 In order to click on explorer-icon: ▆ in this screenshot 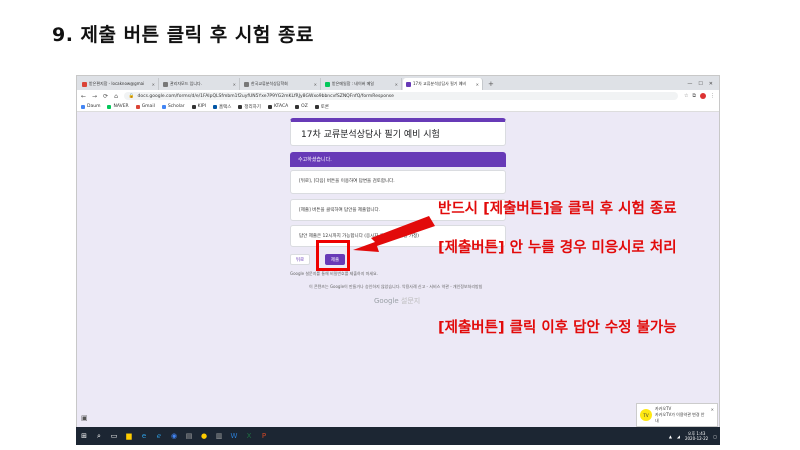, I will do `click(129, 436)`.